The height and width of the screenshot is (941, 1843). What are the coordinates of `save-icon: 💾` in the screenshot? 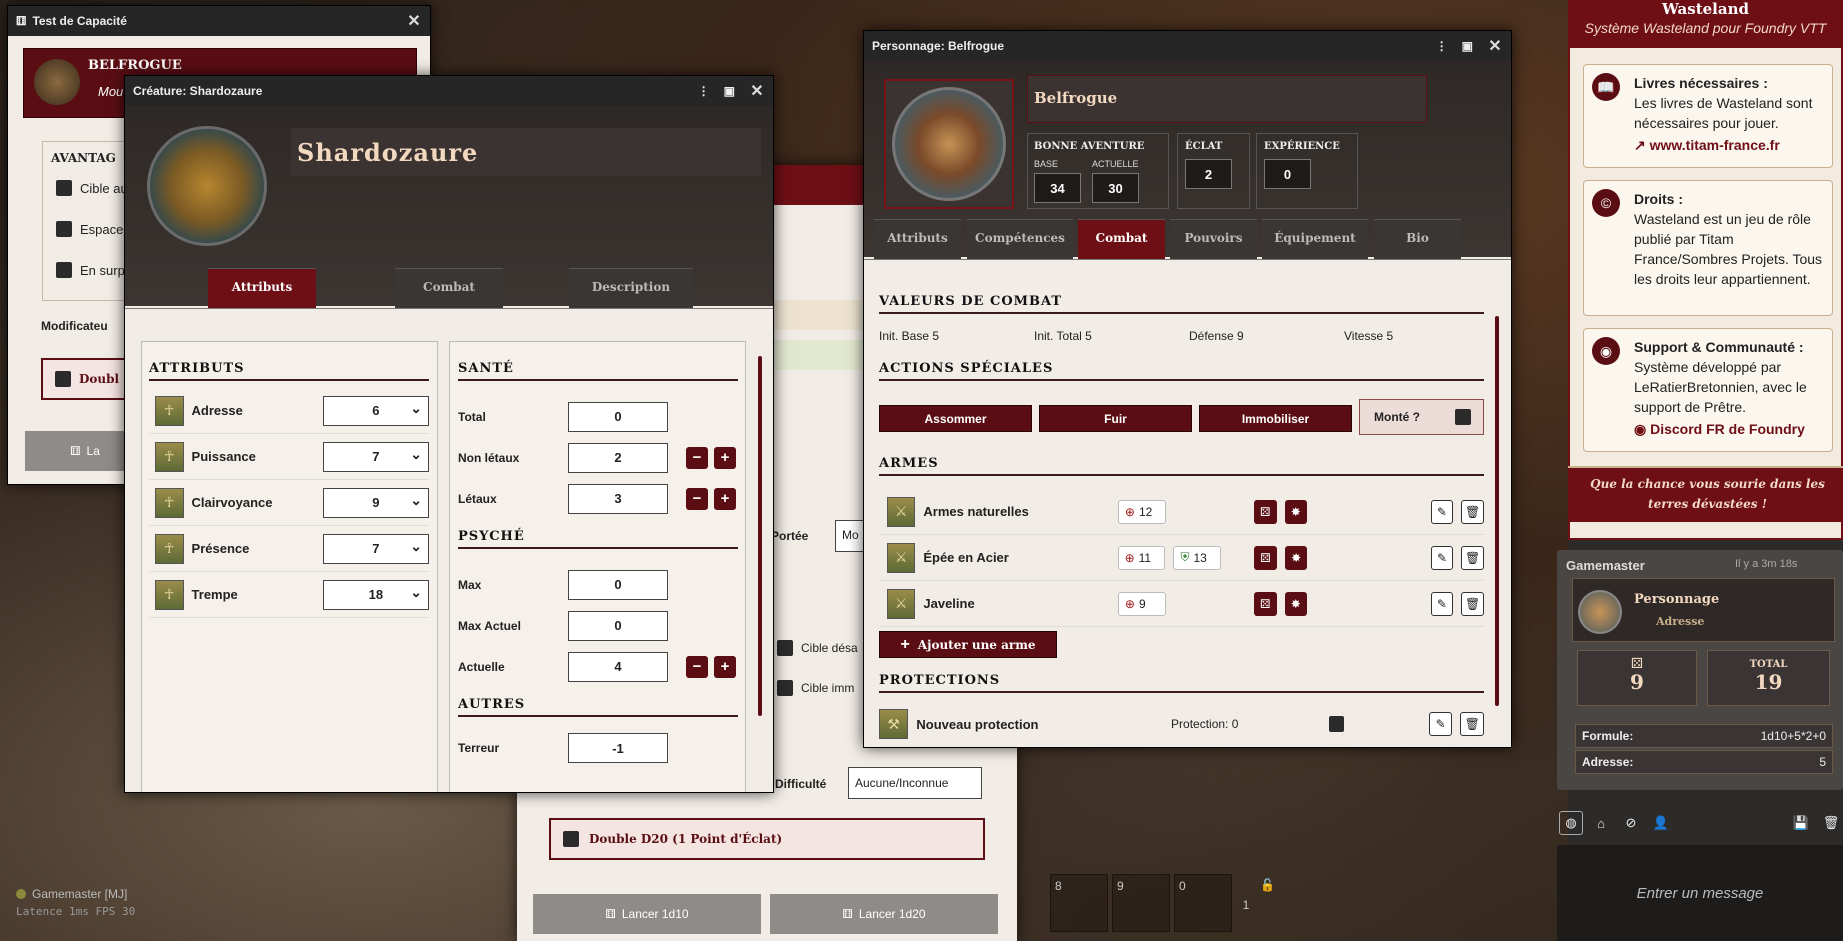 It's located at (1801, 823).